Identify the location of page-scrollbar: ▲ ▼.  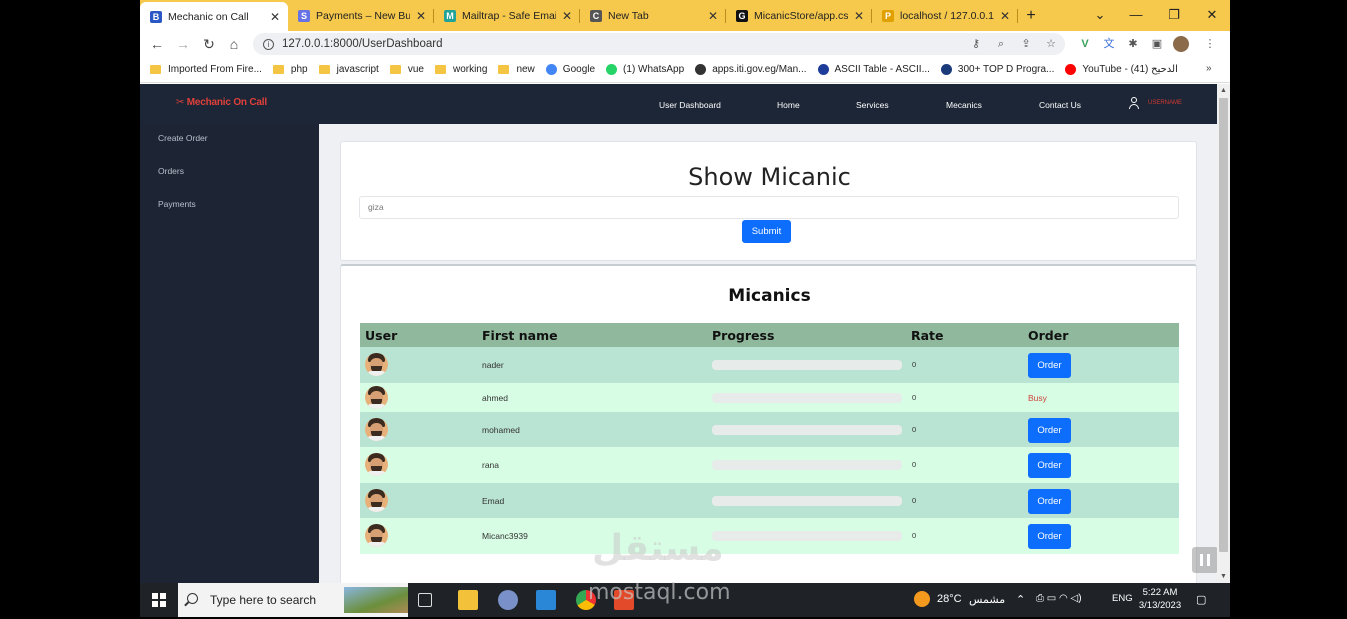
(1223, 333).